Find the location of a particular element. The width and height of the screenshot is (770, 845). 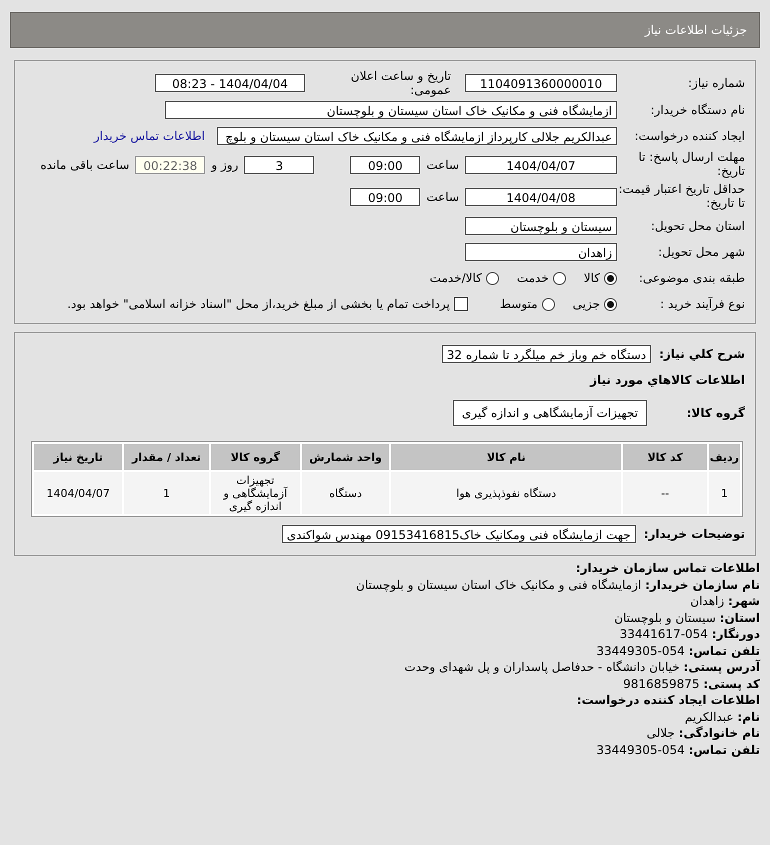

category-radio: کالا is located at coordinates (600, 278).